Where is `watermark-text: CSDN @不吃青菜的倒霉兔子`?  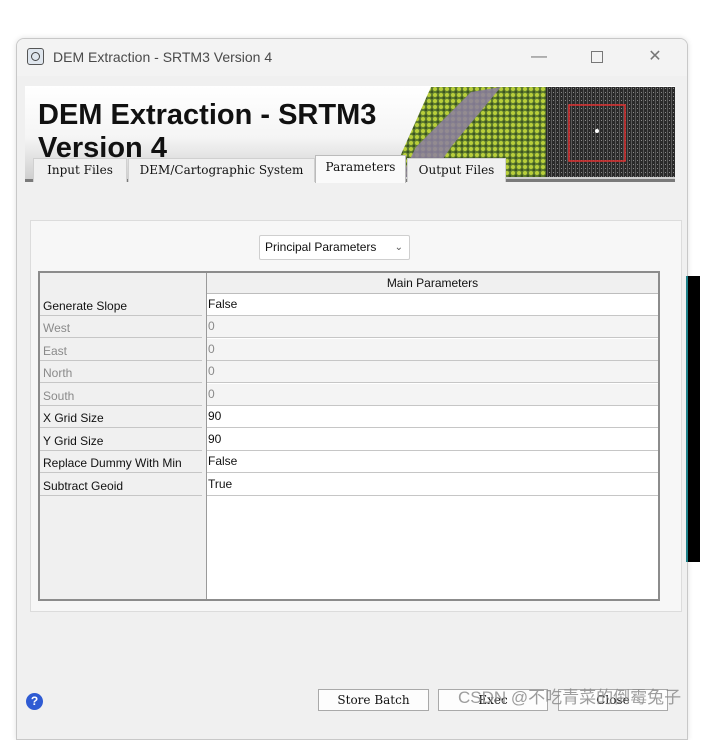 watermark-text: CSDN @不吃青菜的倒霉兔子 is located at coordinates (570, 697).